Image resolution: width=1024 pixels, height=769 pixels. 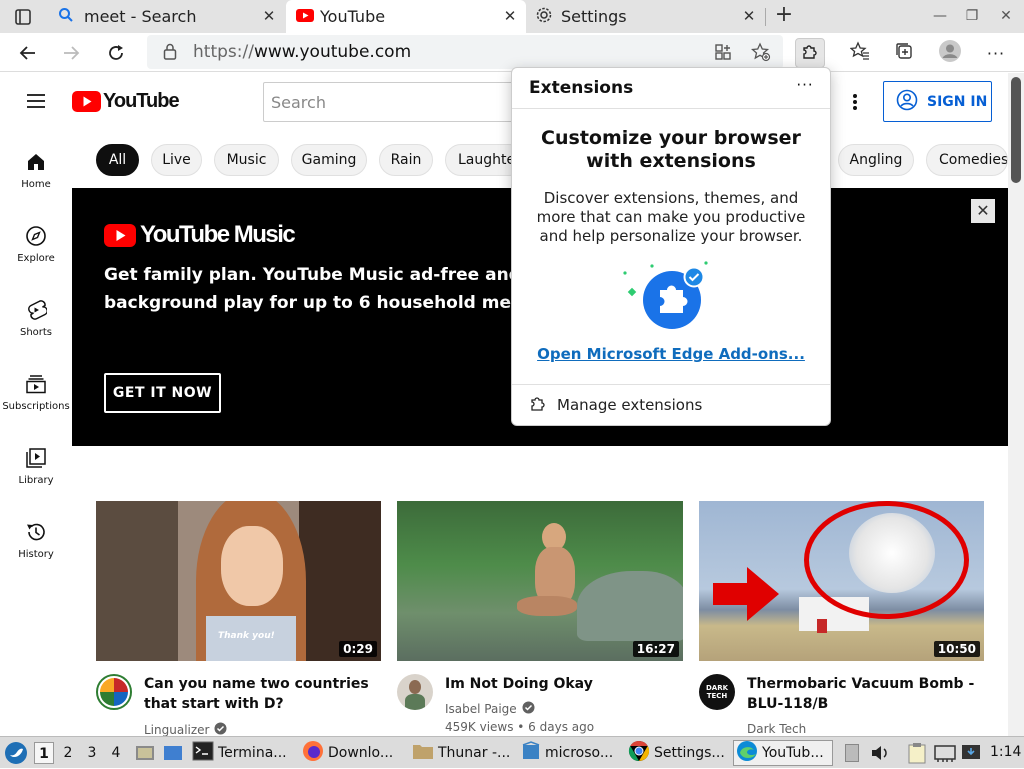 I want to click on clock: 1:14, so click(x=1006, y=752).